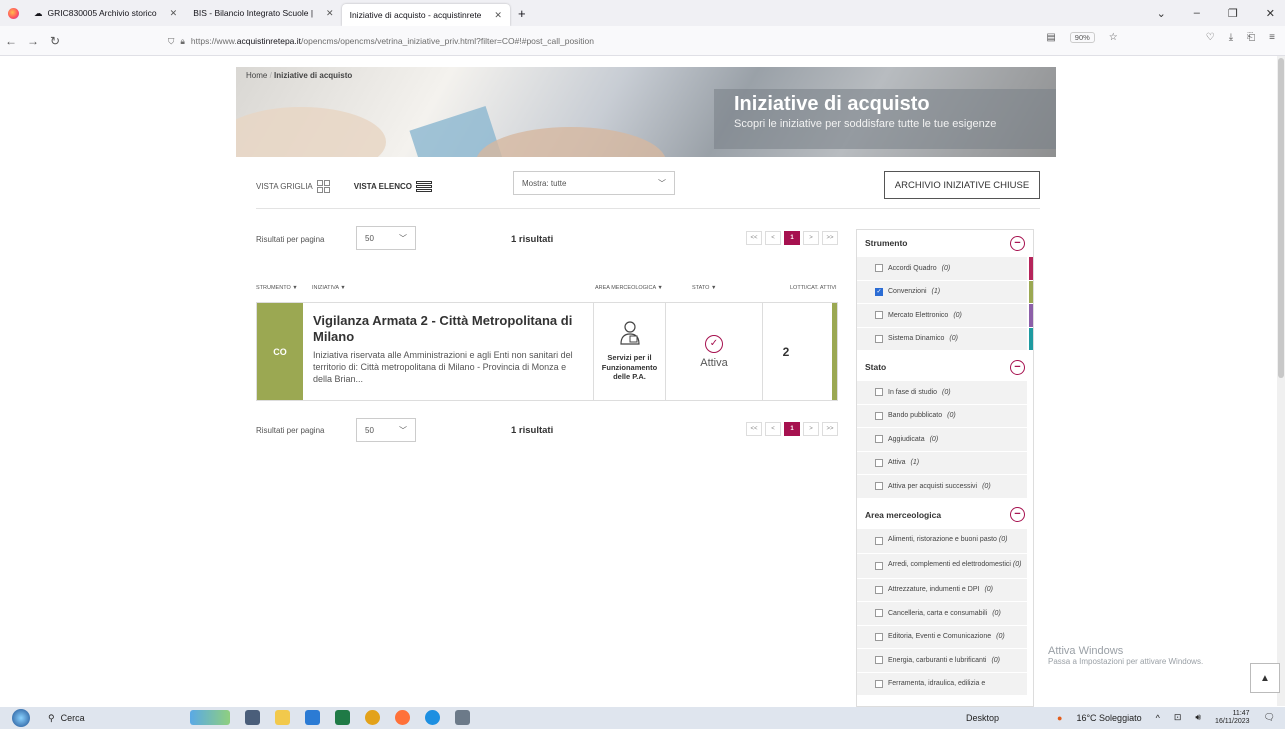  Describe the element at coordinates (1281, 381) in the screenshot. I see `page-scrollbar` at that location.